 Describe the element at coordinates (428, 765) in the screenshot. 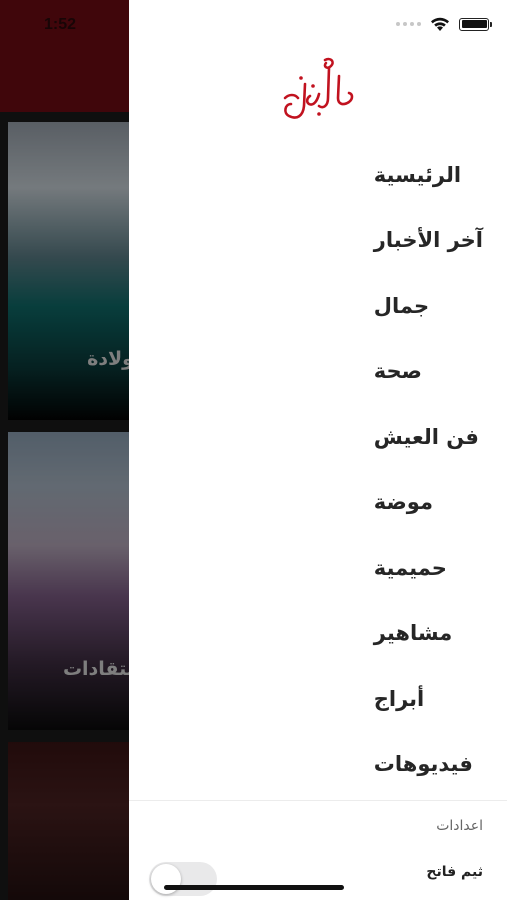

I see `menu-item-videos: فيديوهات` at that location.